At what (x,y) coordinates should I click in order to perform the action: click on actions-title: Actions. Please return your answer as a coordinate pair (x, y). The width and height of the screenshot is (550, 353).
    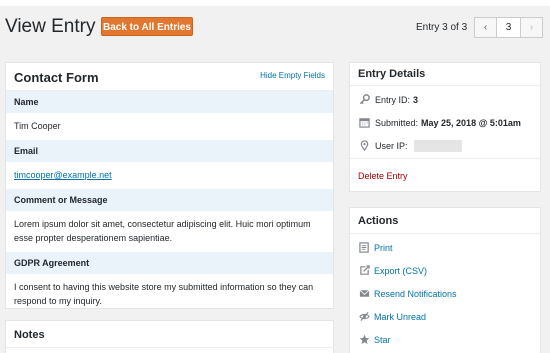
    Looking at the image, I should click on (378, 221).